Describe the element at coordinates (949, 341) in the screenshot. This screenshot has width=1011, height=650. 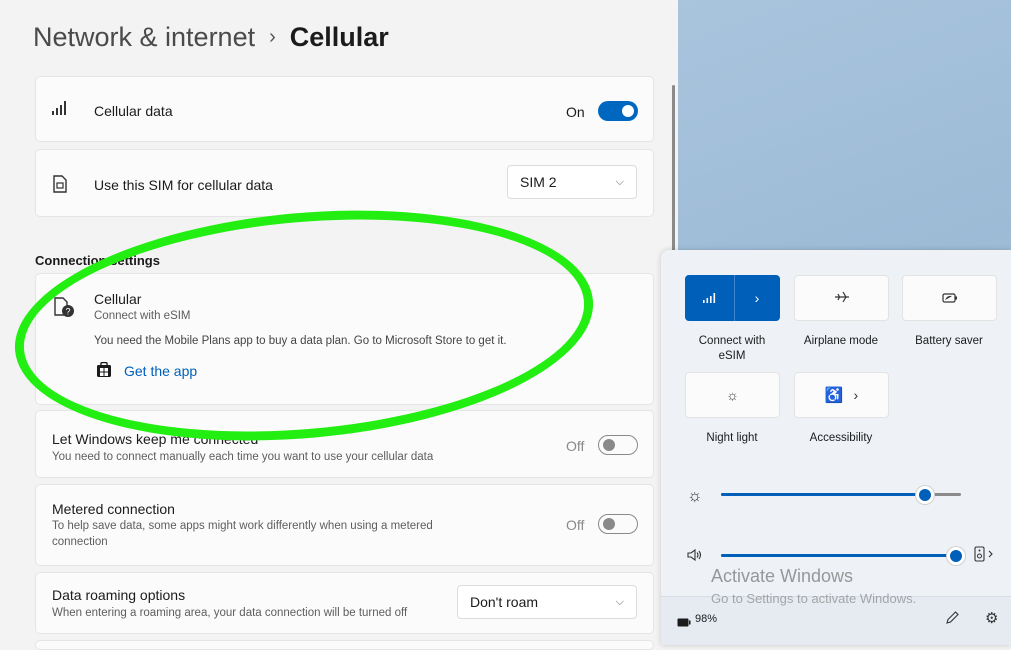
I see `battery-saver-label: Battery saver` at that location.